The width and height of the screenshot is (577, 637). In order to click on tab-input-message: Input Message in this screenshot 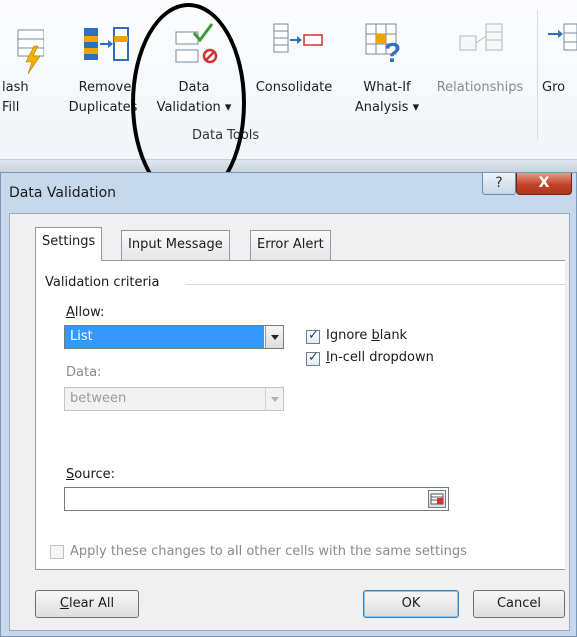, I will do `click(175, 245)`.